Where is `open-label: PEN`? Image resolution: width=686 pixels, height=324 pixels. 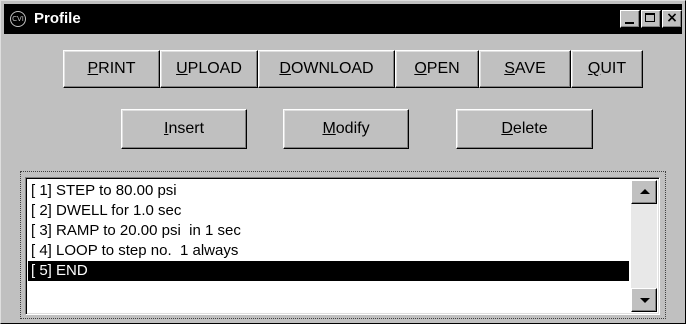
open-label: PEN is located at coordinates (443, 68).